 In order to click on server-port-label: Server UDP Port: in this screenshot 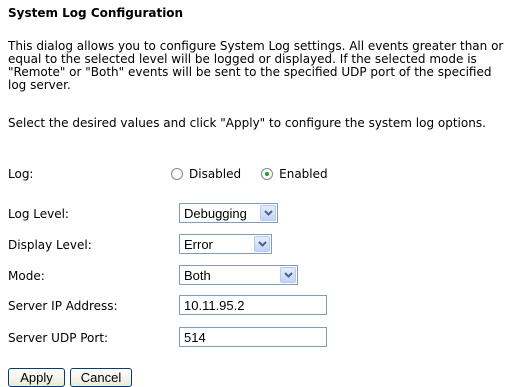, I will do `click(58, 338)`.